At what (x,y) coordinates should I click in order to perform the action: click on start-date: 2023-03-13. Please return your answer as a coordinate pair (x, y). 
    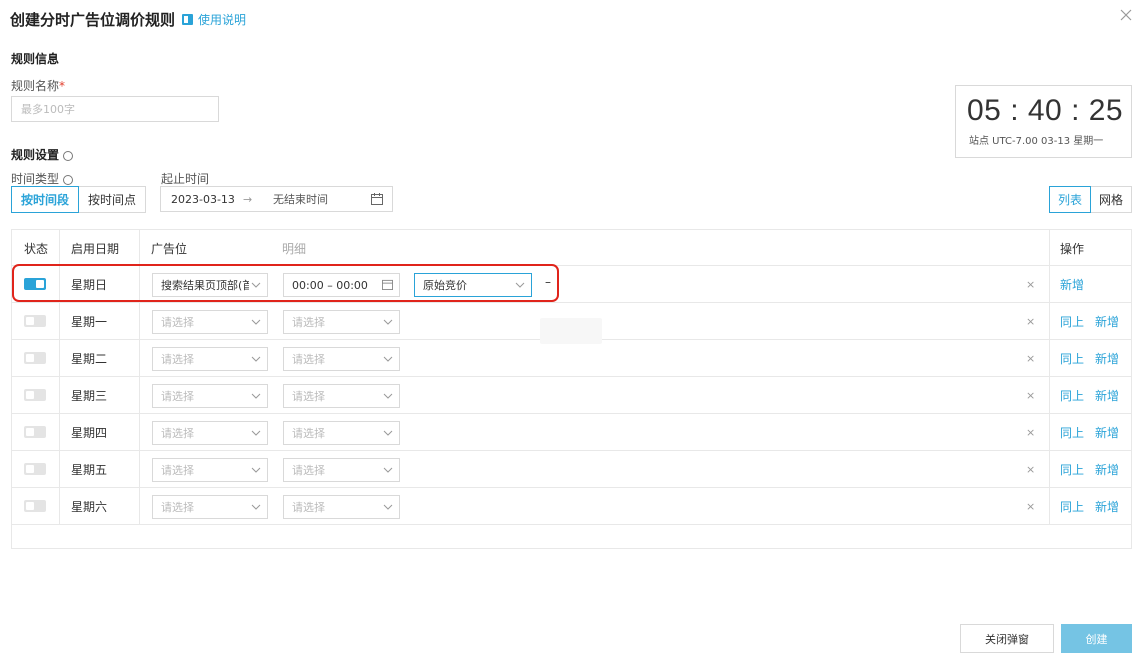
    Looking at the image, I should click on (207, 199).